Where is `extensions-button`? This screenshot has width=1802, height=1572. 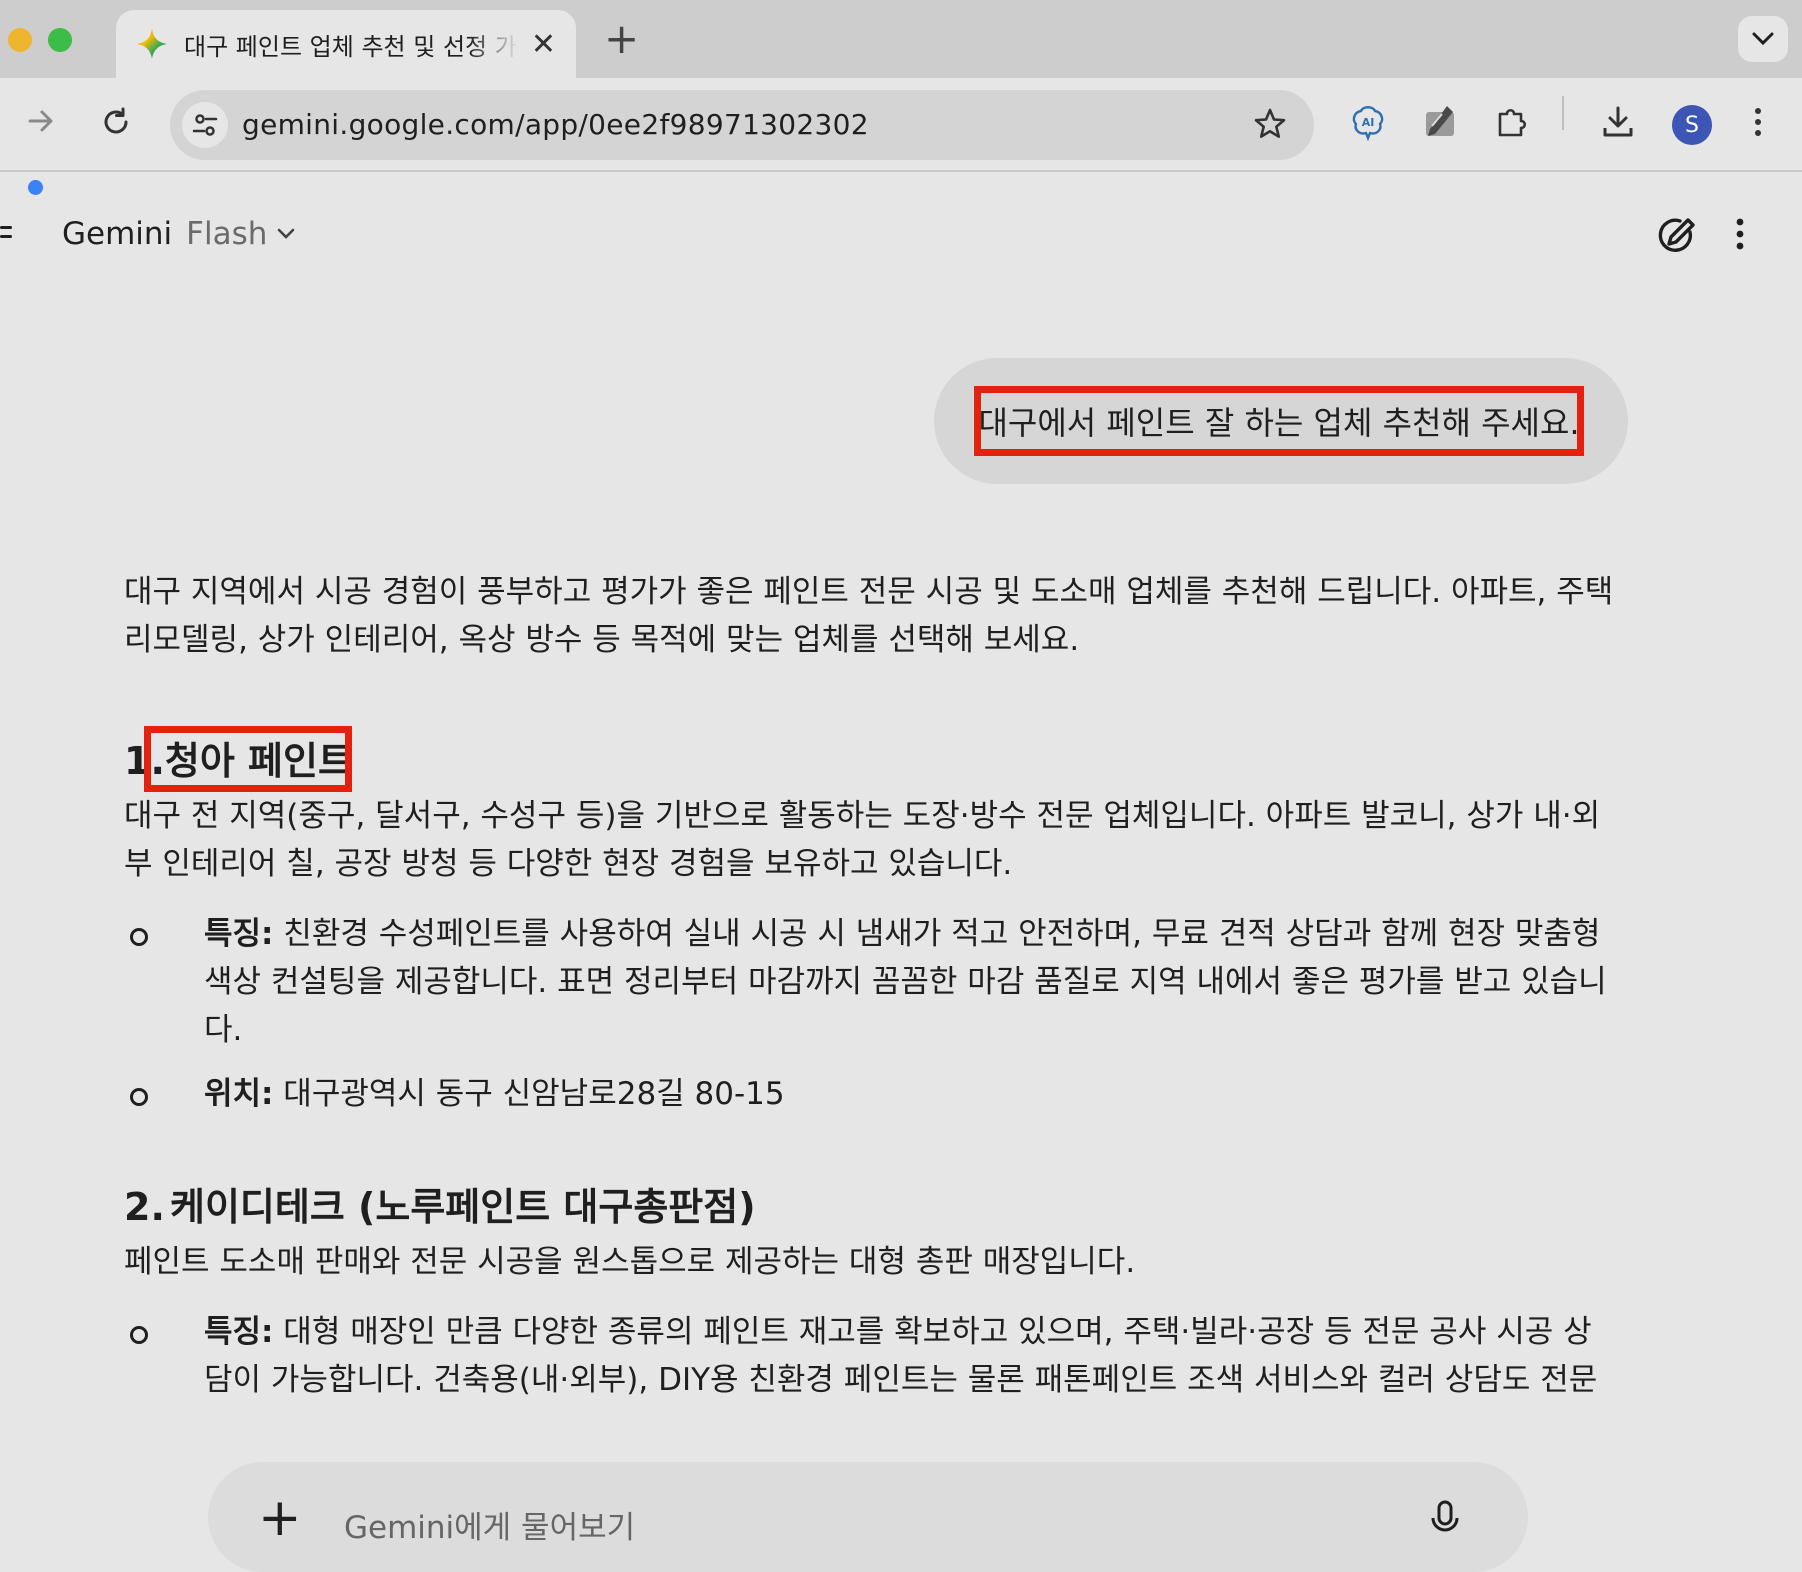 extensions-button is located at coordinates (1512, 122).